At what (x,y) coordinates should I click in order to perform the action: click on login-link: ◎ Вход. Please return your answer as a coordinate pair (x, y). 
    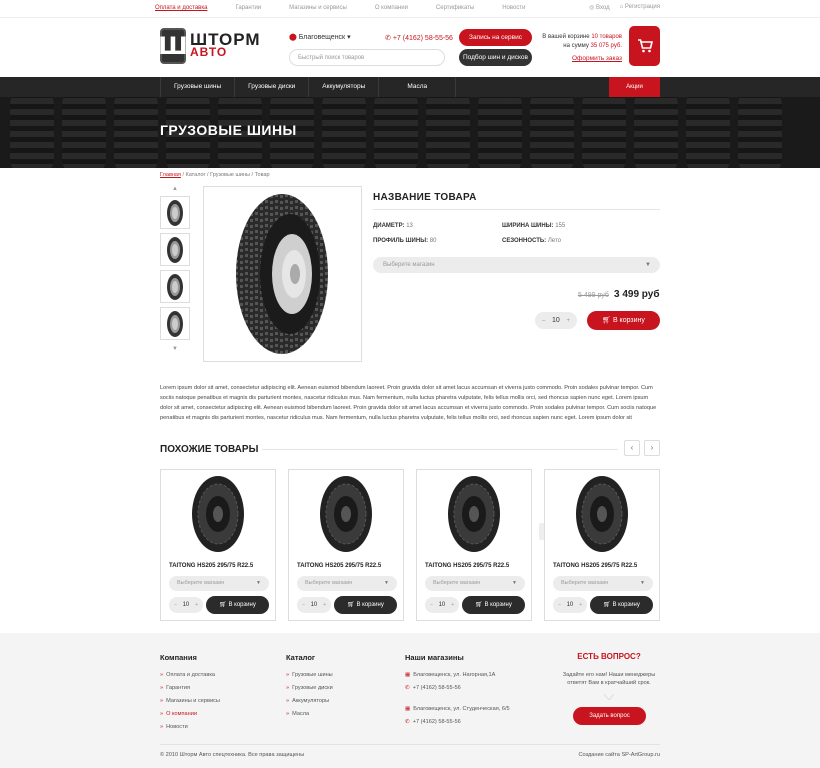
    Looking at the image, I should click on (599, 7).